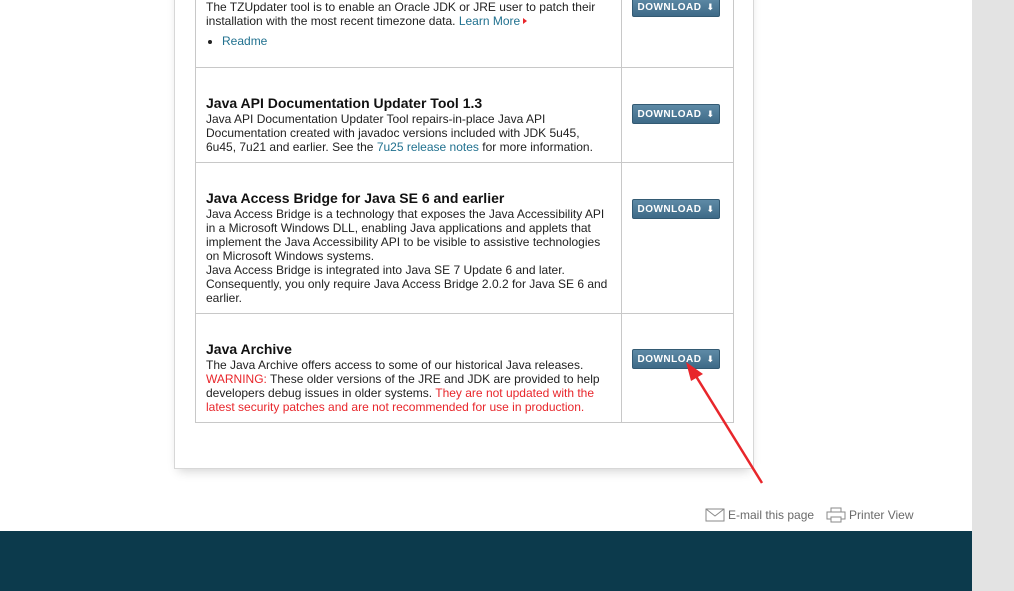  Describe the element at coordinates (881, 515) in the screenshot. I see `printer-view-label: Printer View` at that location.